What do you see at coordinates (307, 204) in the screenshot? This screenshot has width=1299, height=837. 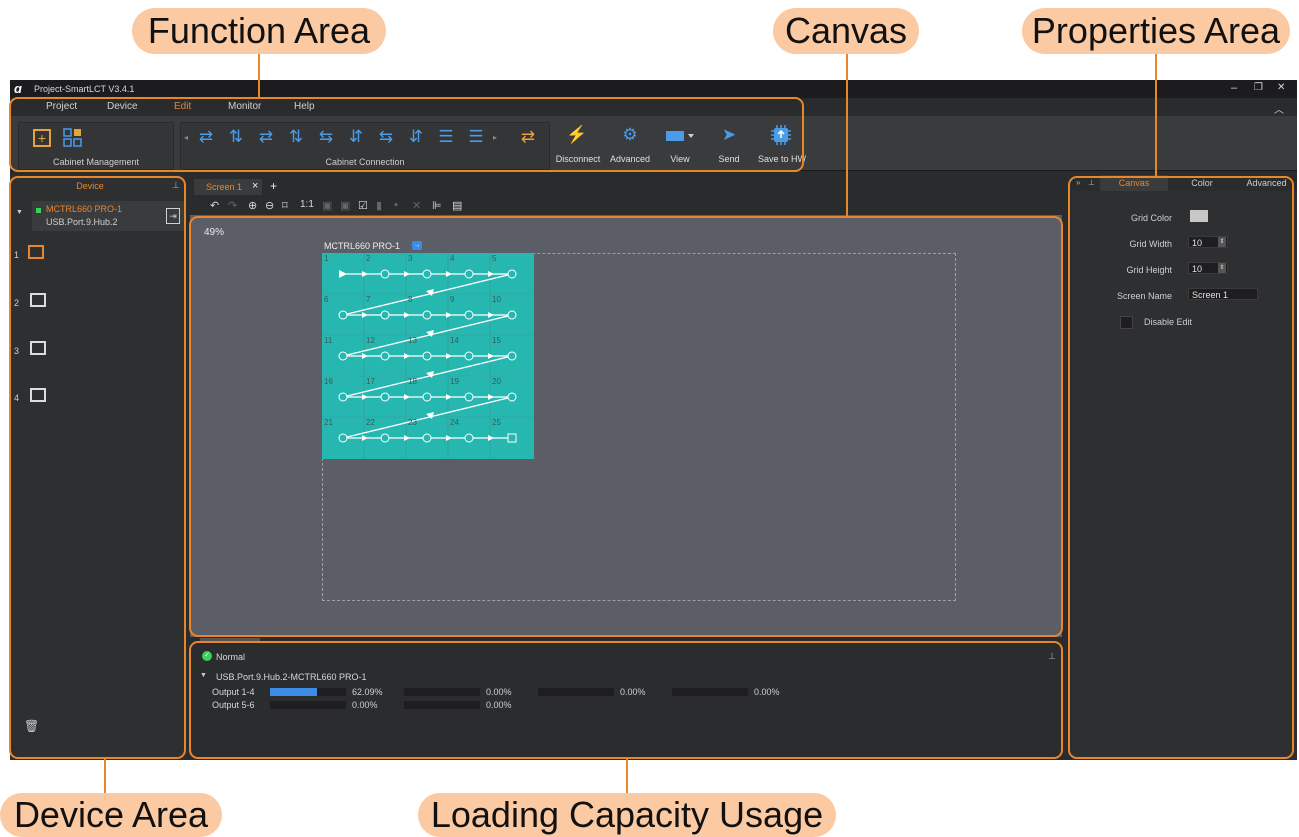 I see `actual-size-button: 1:1` at bounding box center [307, 204].